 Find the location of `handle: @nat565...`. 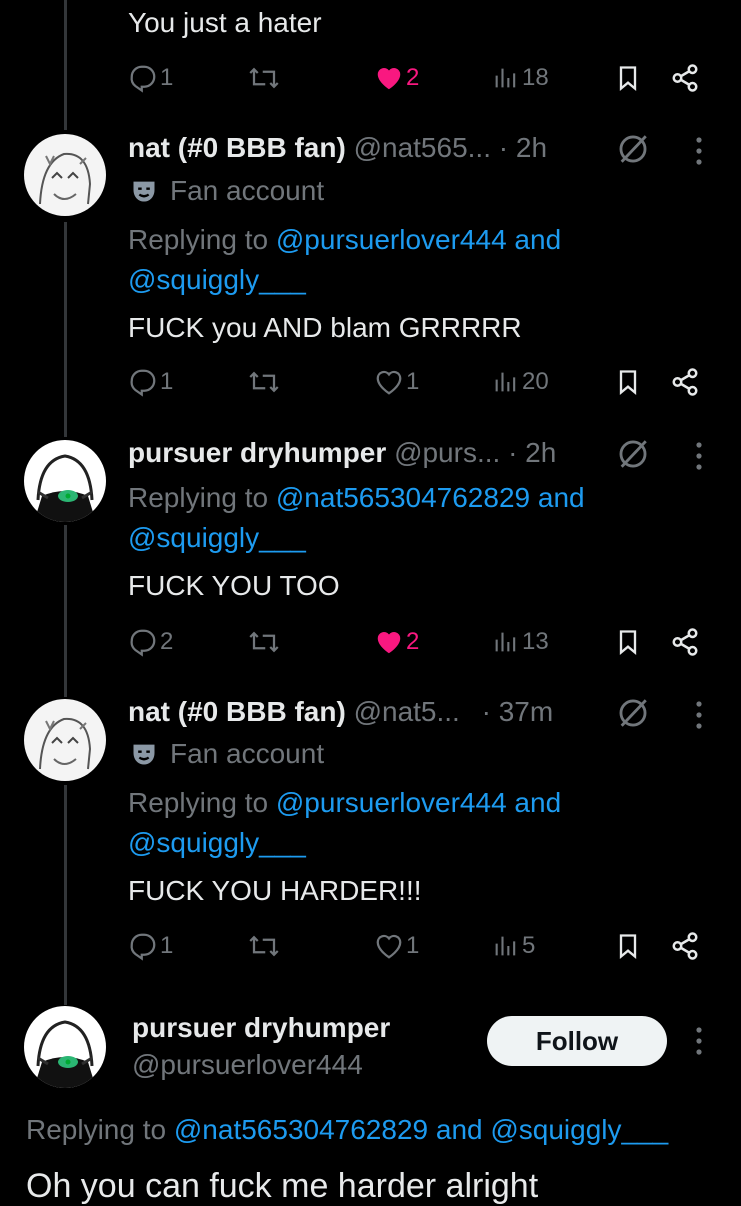

handle: @nat565... is located at coordinates (422, 147).